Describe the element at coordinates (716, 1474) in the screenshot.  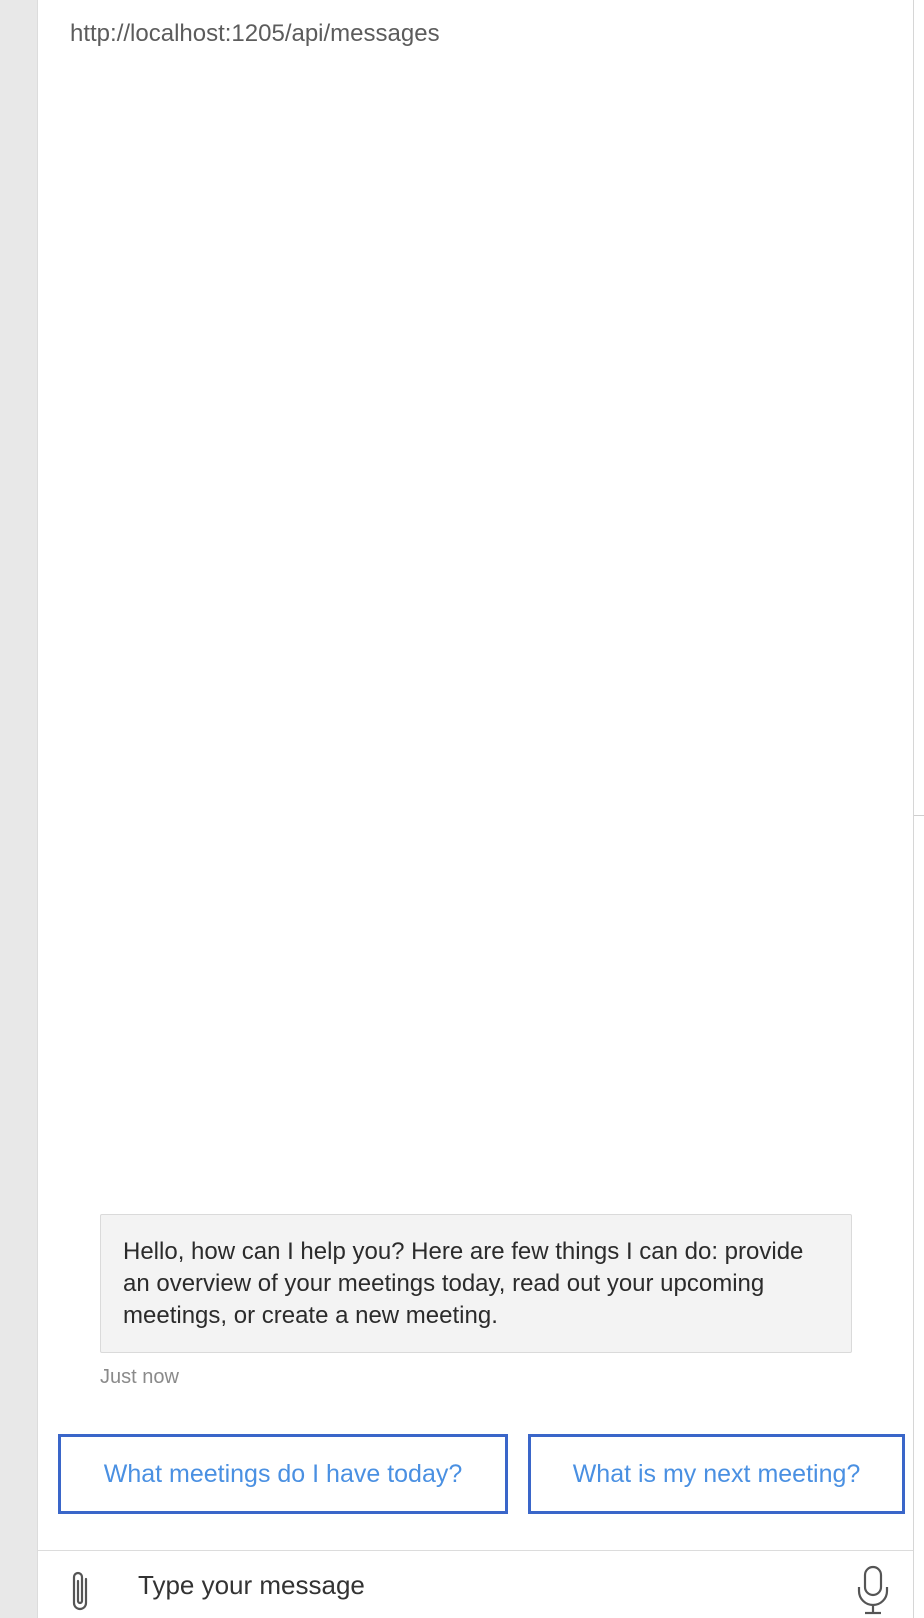
I see `suggested-action-next-meeting: What is my next meeting?` at that location.